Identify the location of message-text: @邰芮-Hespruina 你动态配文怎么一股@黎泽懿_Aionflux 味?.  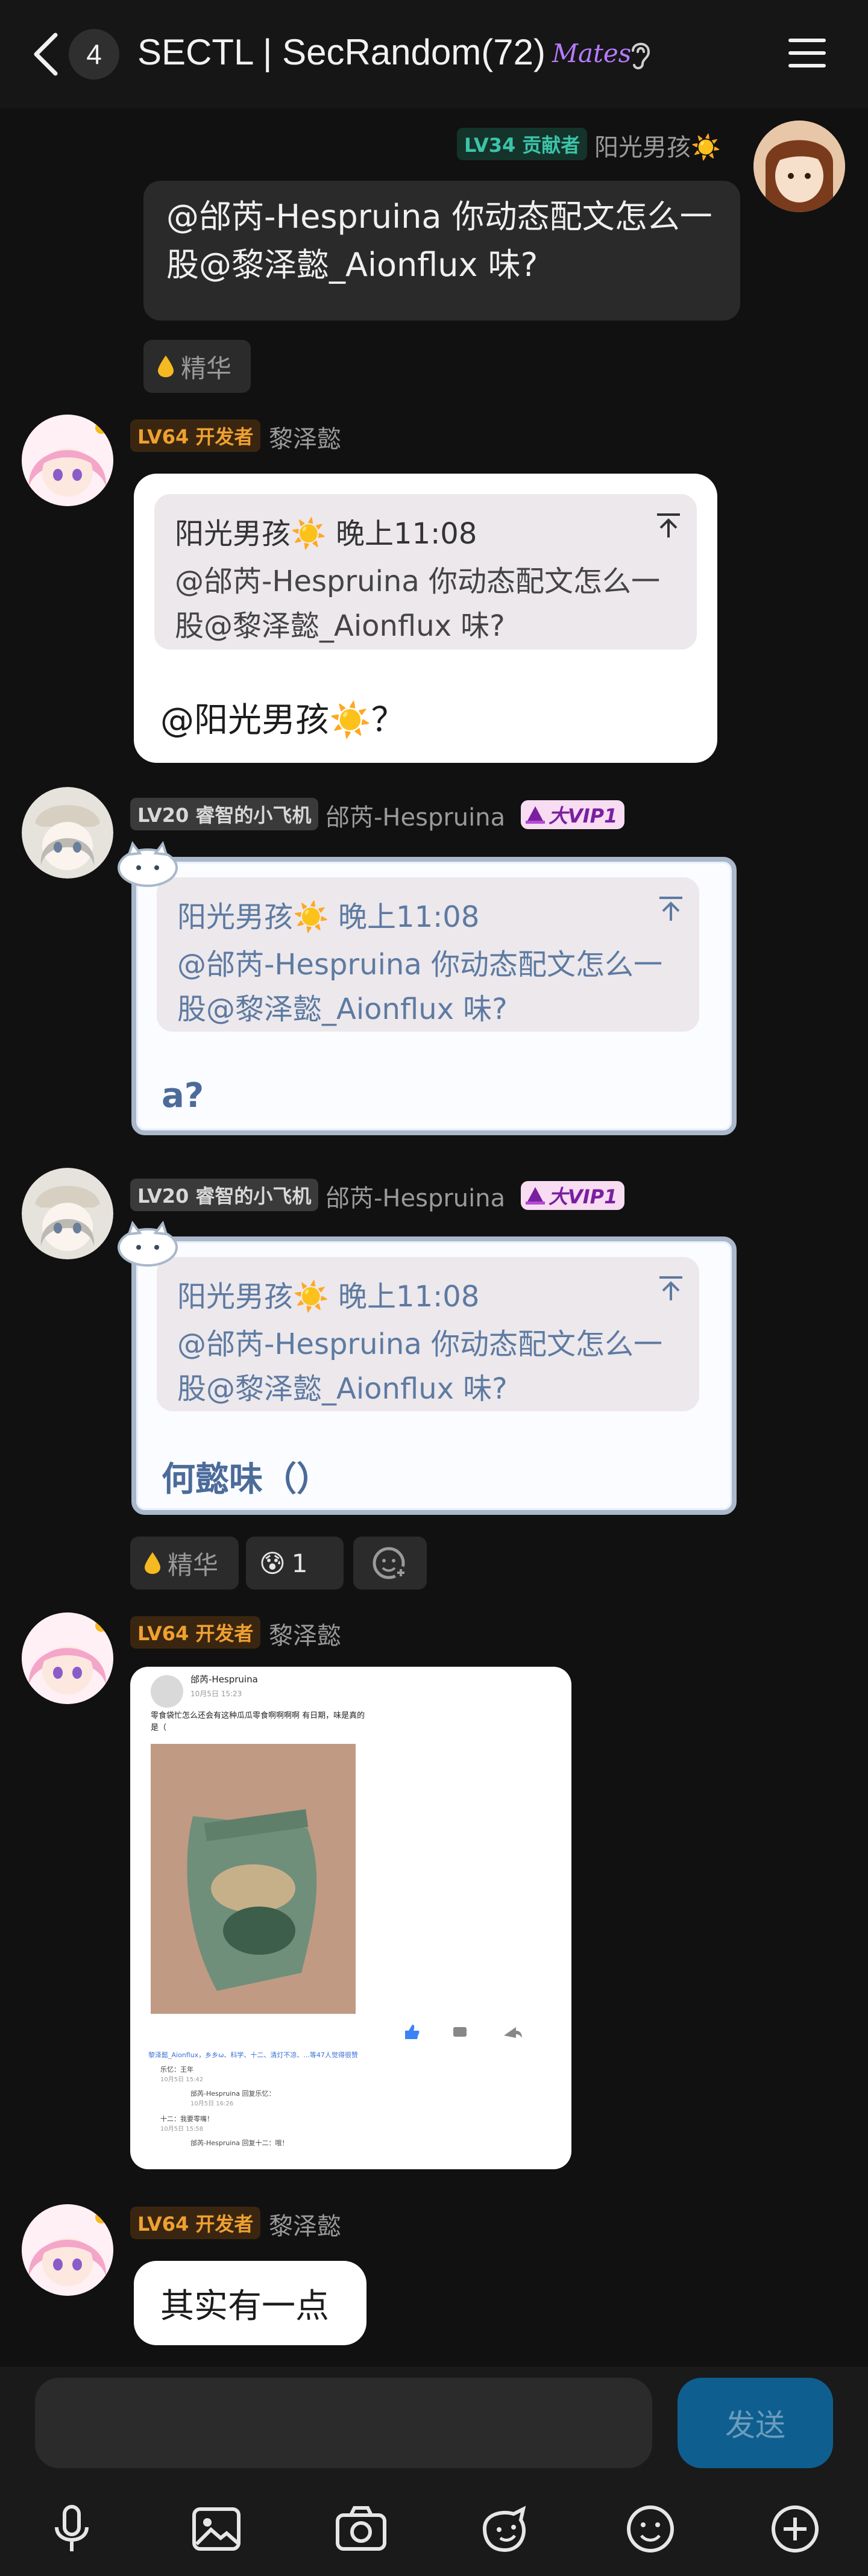
(439, 241).